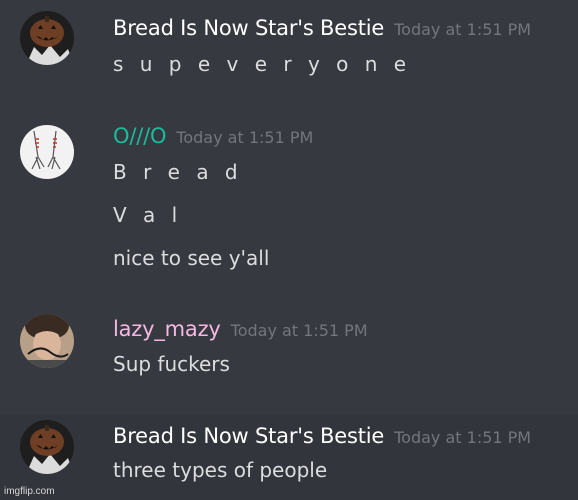  I want to click on avatar-photo-icon, so click(47, 341).